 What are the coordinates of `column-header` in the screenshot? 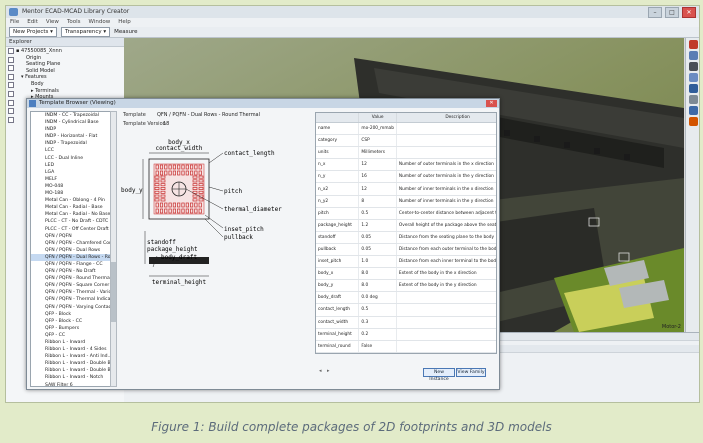 It's located at (338, 118).